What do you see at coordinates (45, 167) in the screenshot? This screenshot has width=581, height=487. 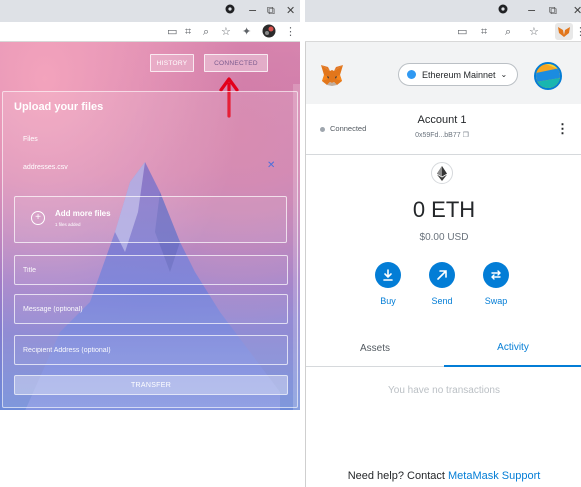 I see `file-name: addresses.csv` at bounding box center [45, 167].